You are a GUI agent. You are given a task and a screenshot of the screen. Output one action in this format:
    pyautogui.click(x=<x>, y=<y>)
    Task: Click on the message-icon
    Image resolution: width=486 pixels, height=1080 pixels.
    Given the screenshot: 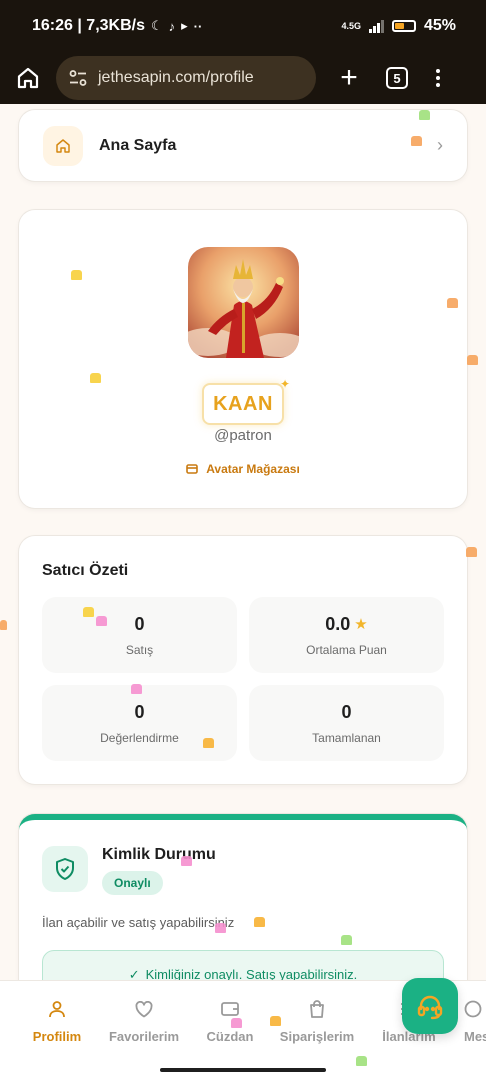 What is the action you would take?
    pyautogui.click(x=473, y=1009)
    